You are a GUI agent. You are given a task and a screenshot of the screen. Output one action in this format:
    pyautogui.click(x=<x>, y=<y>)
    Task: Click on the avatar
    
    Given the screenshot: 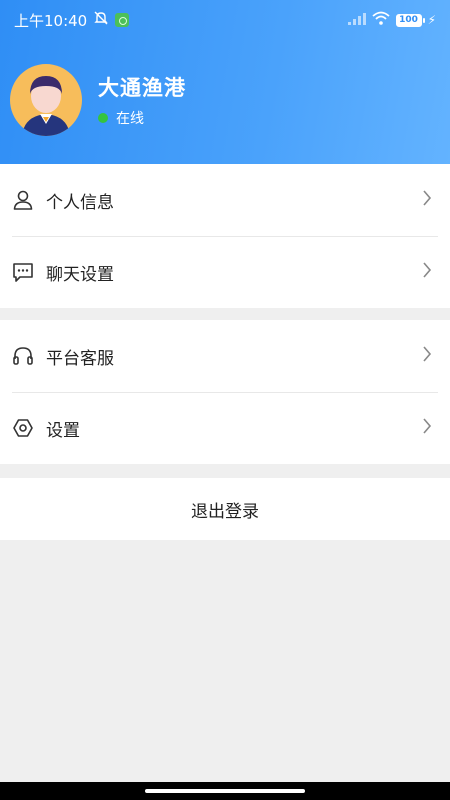 What is the action you would take?
    pyautogui.click(x=46, y=100)
    